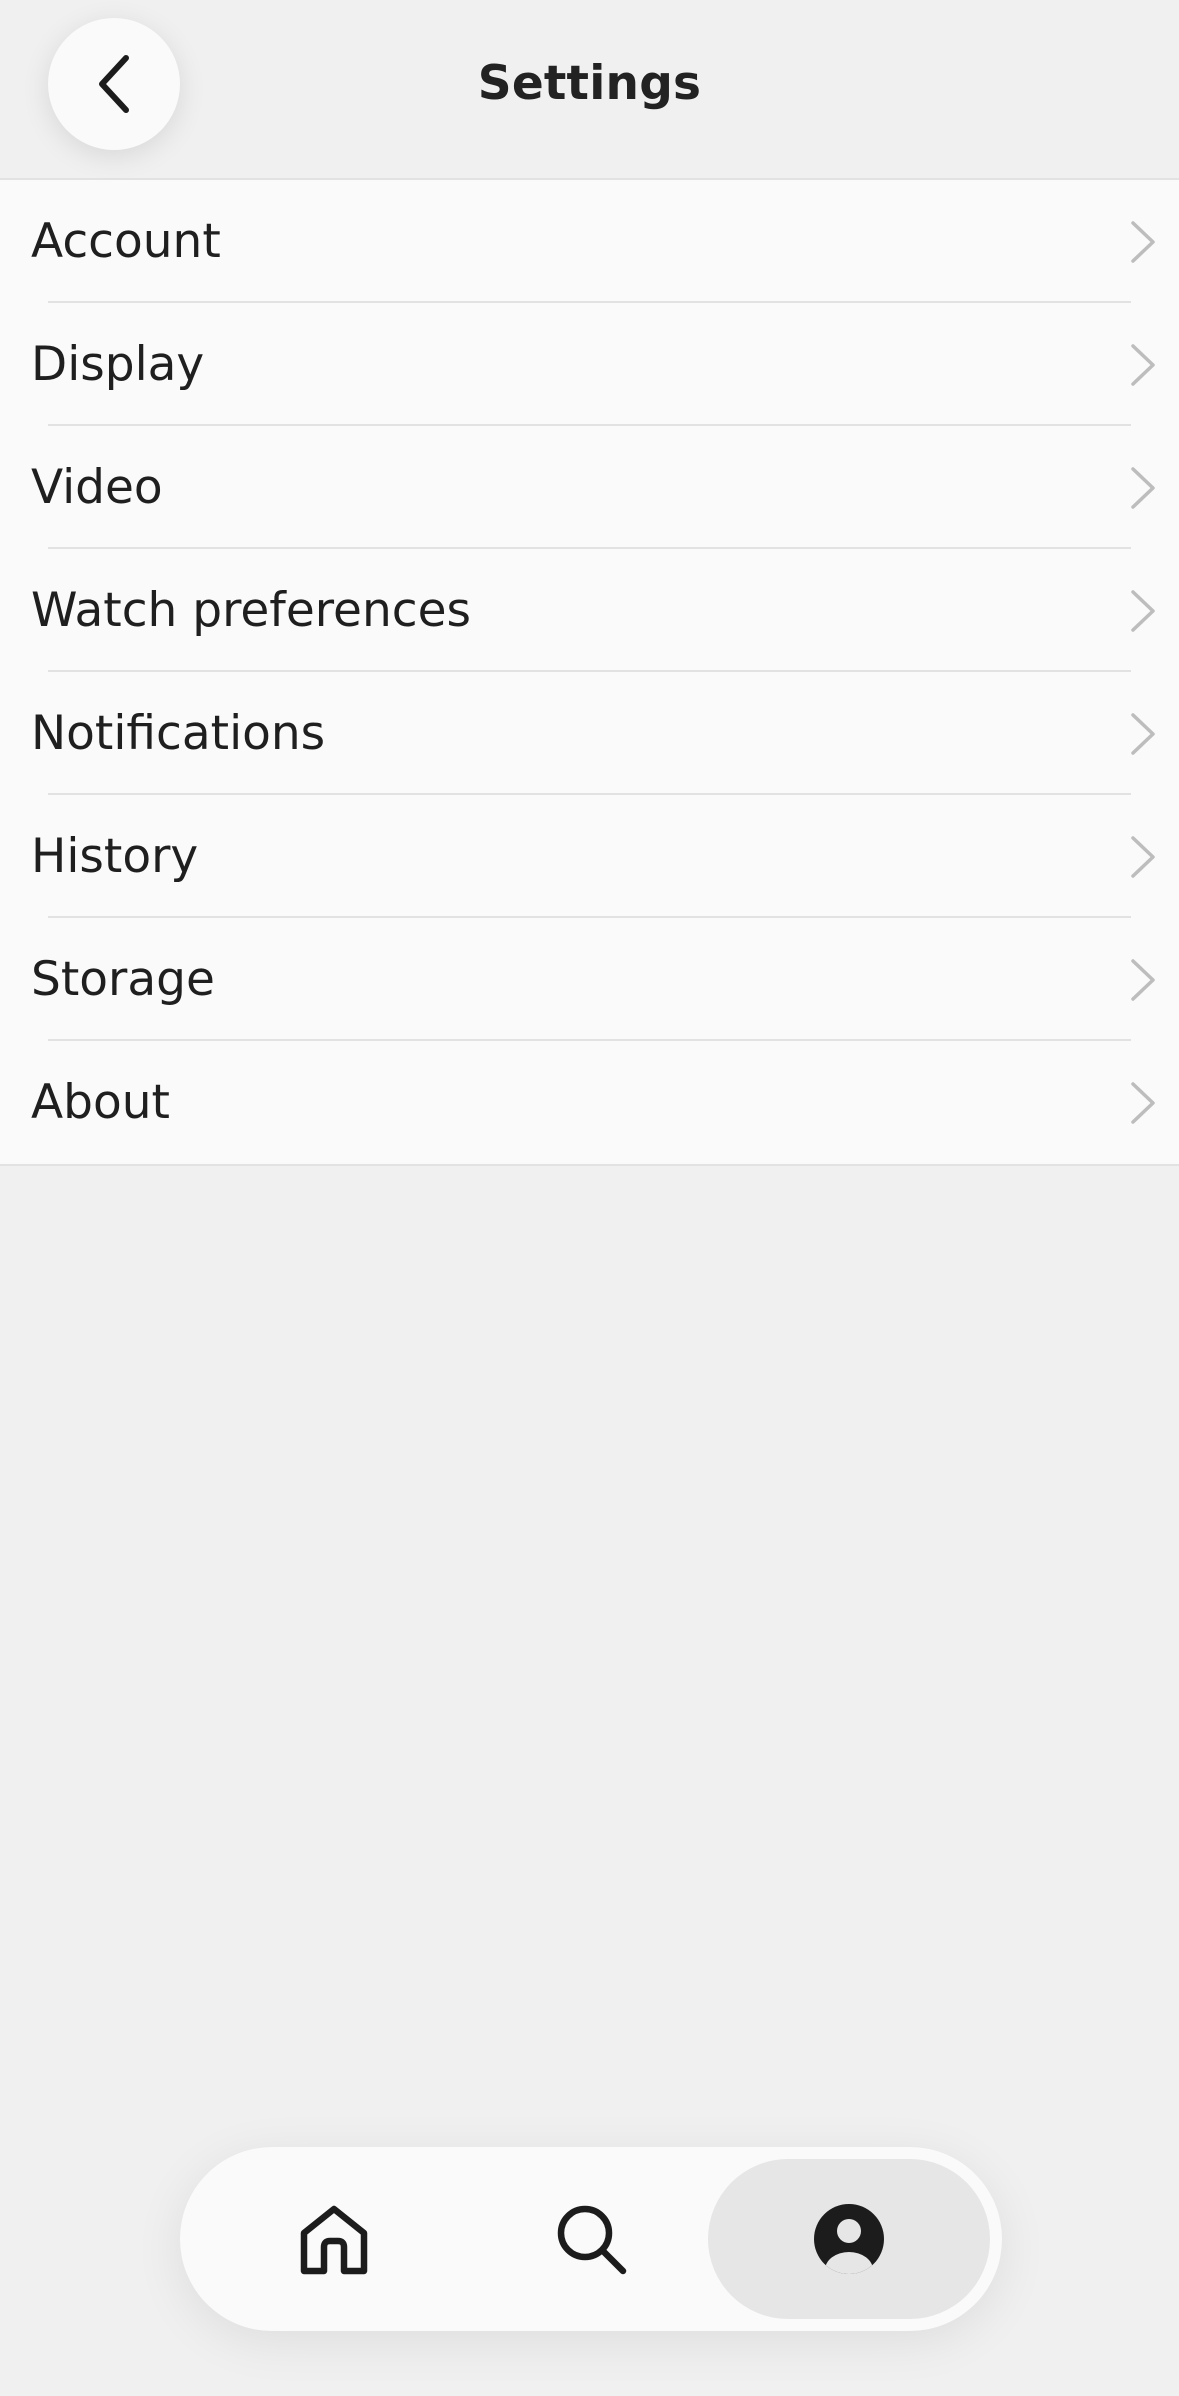 The height and width of the screenshot is (2396, 1179). I want to click on tab-search, so click(591, 2239).